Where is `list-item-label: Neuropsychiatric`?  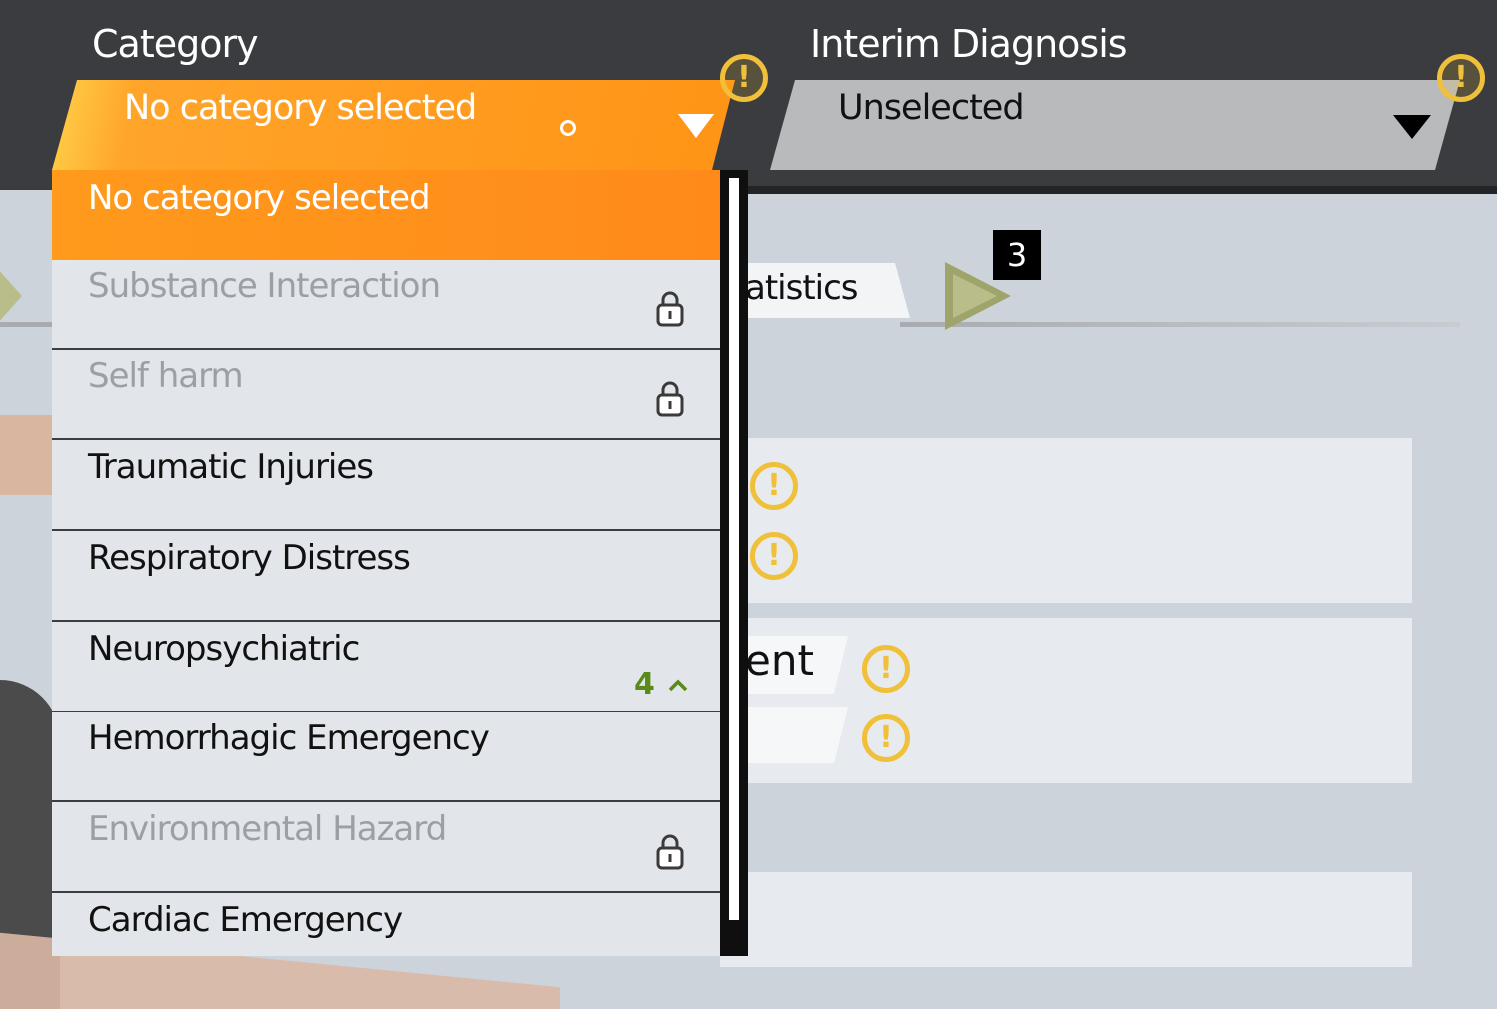
list-item-label: Neuropsychiatric is located at coordinates (224, 649).